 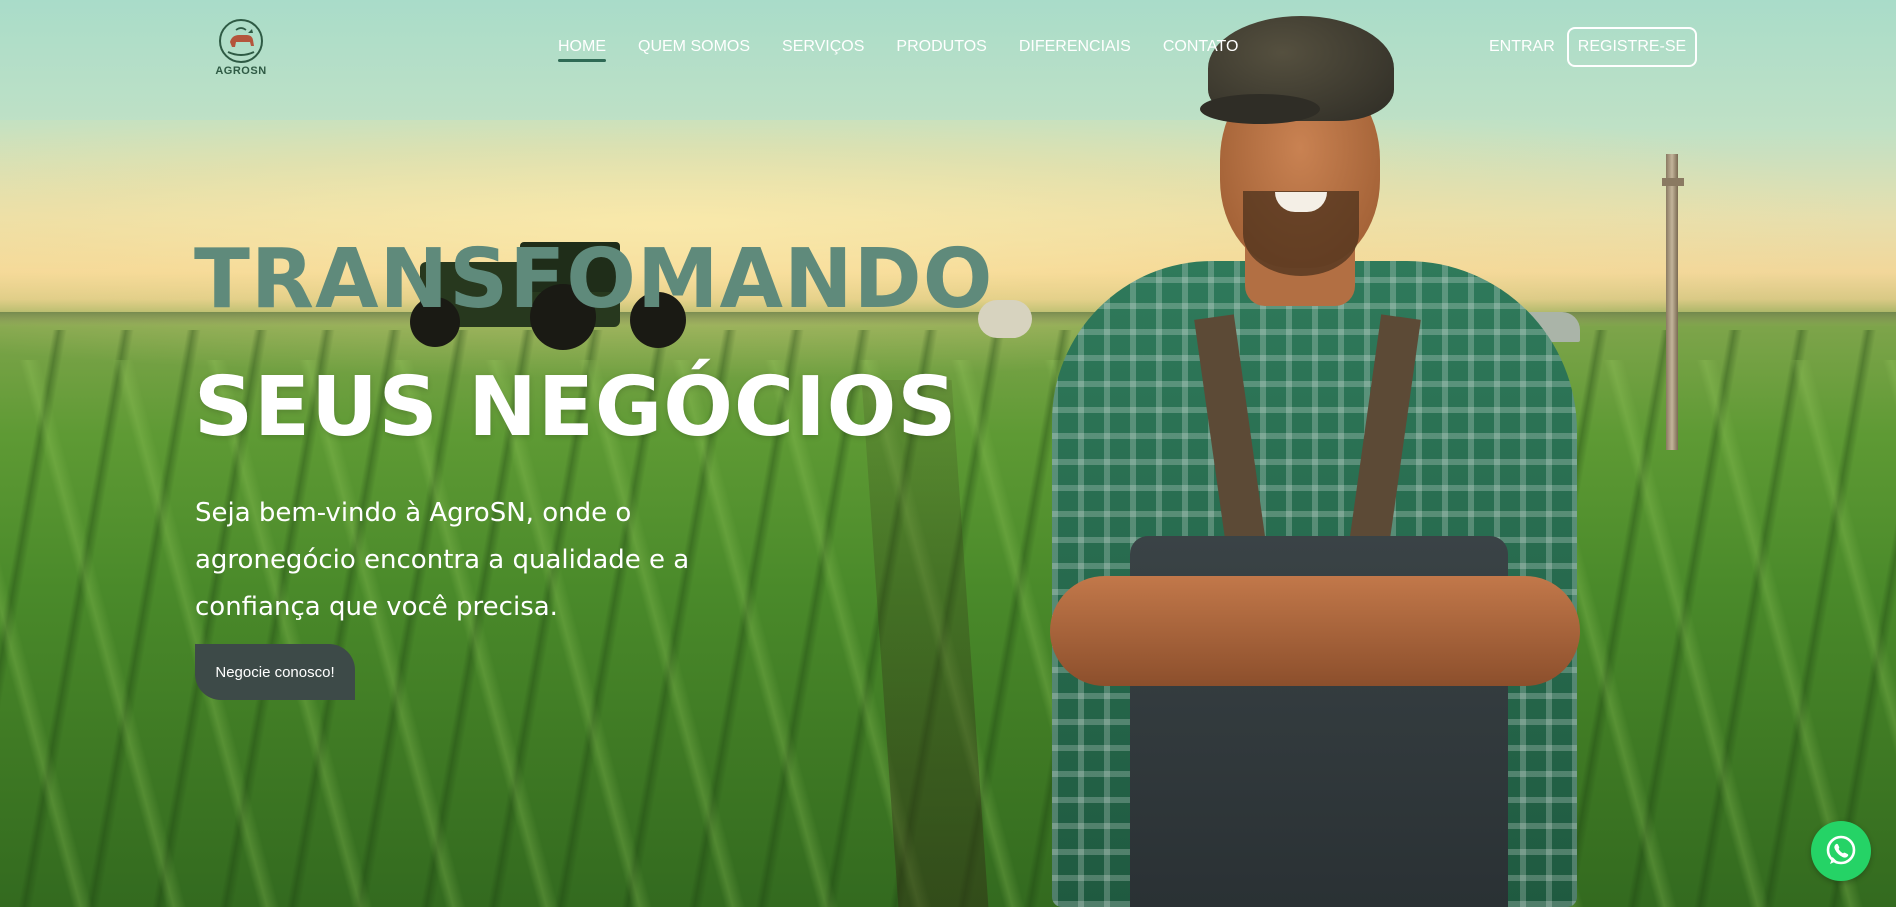 What do you see at coordinates (1673, 302) in the screenshot?
I see `utility-pole-image` at bounding box center [1673, 302].